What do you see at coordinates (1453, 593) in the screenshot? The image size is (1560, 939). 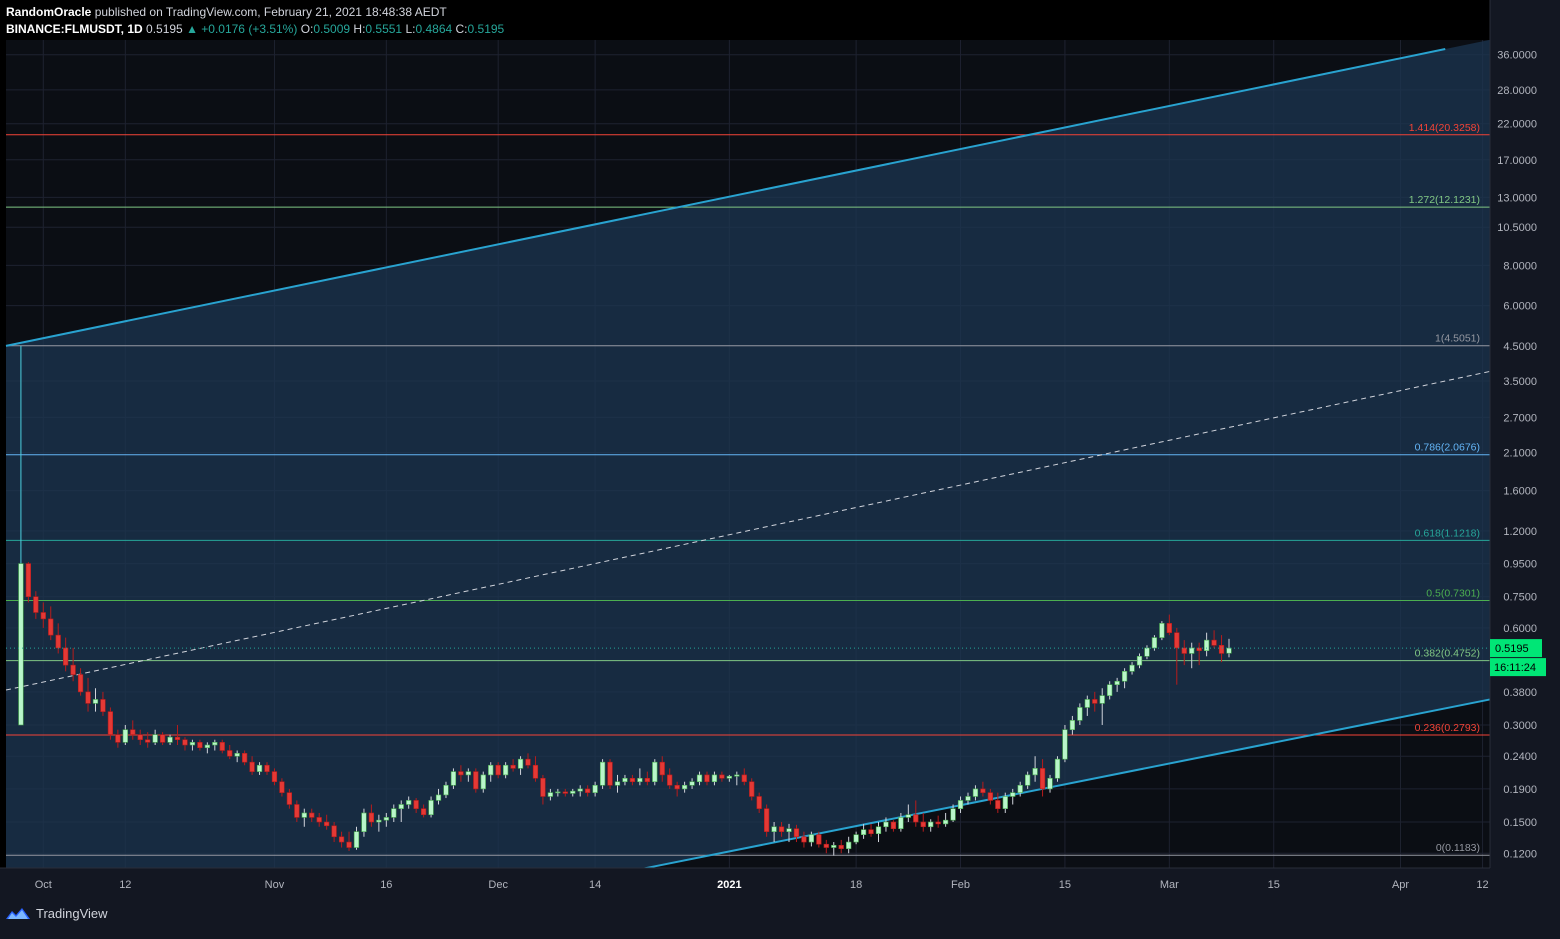 I see `fib-level-label: 0.5(0.7301)` at bounding box center [1453, 593].